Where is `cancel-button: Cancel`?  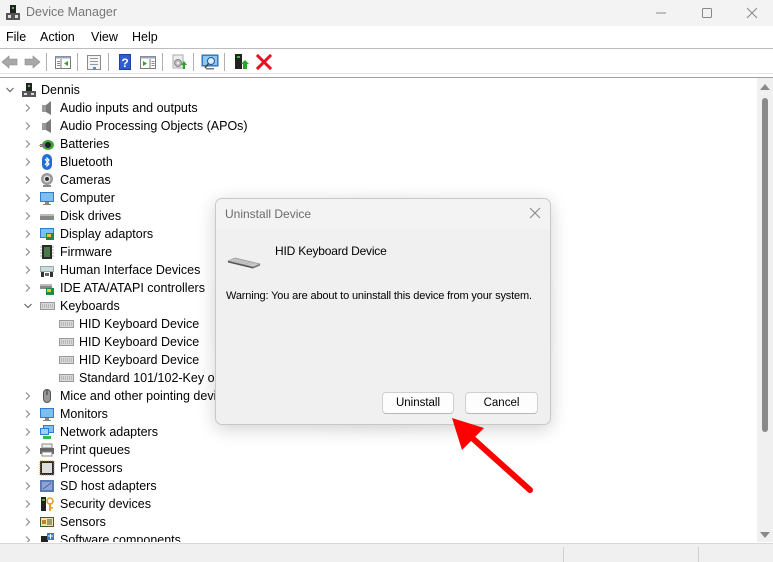
cancel-button: Cancel is located at coordinates (501, 403).